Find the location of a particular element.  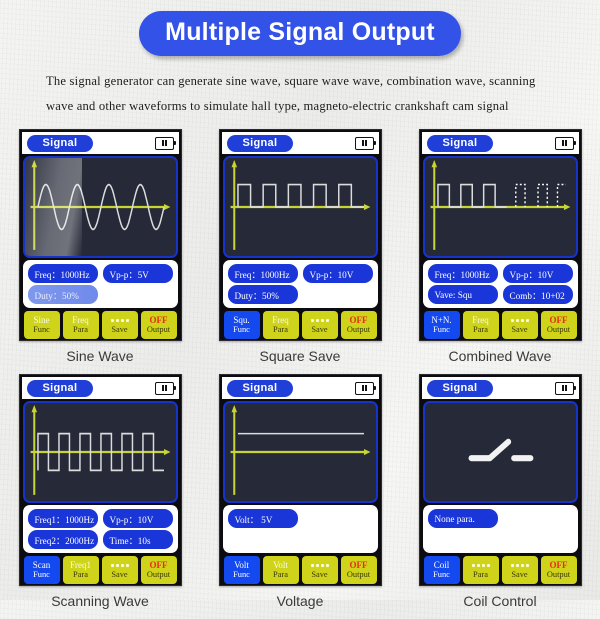

parameter-panel: None para. is located at coordinates (500, 529).